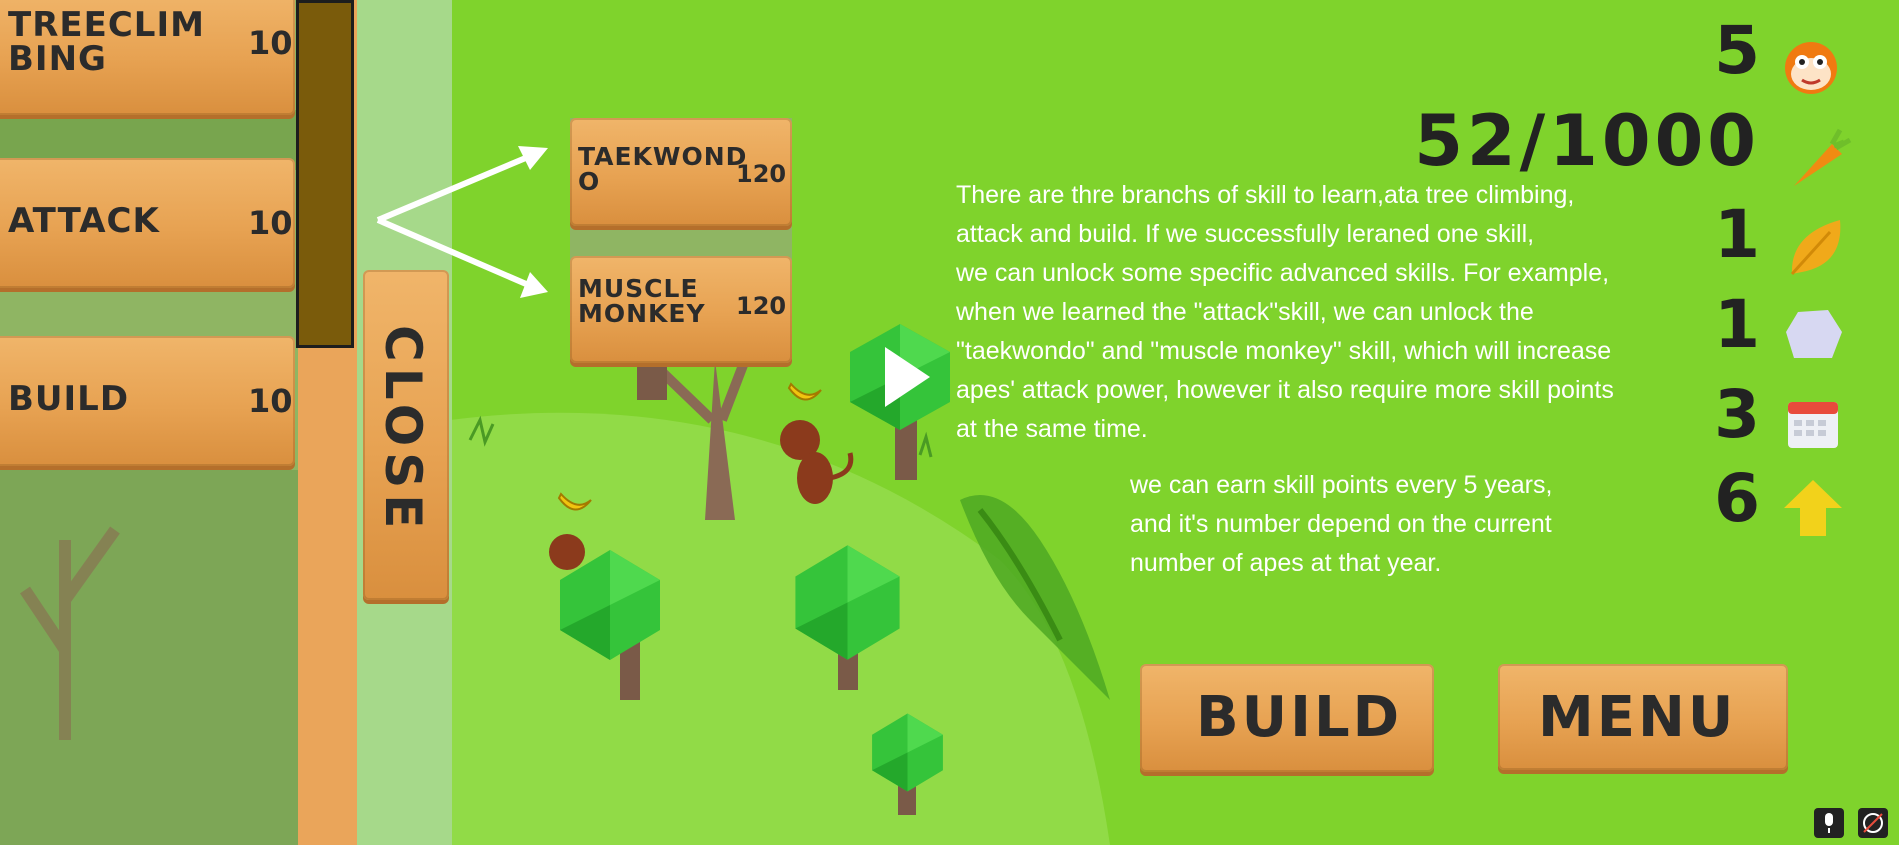 The image size is (1899, 845). Describe the element at coordinates (1737, 234) in the screenshot. I see `stat-leaves-count: 1` at that location.